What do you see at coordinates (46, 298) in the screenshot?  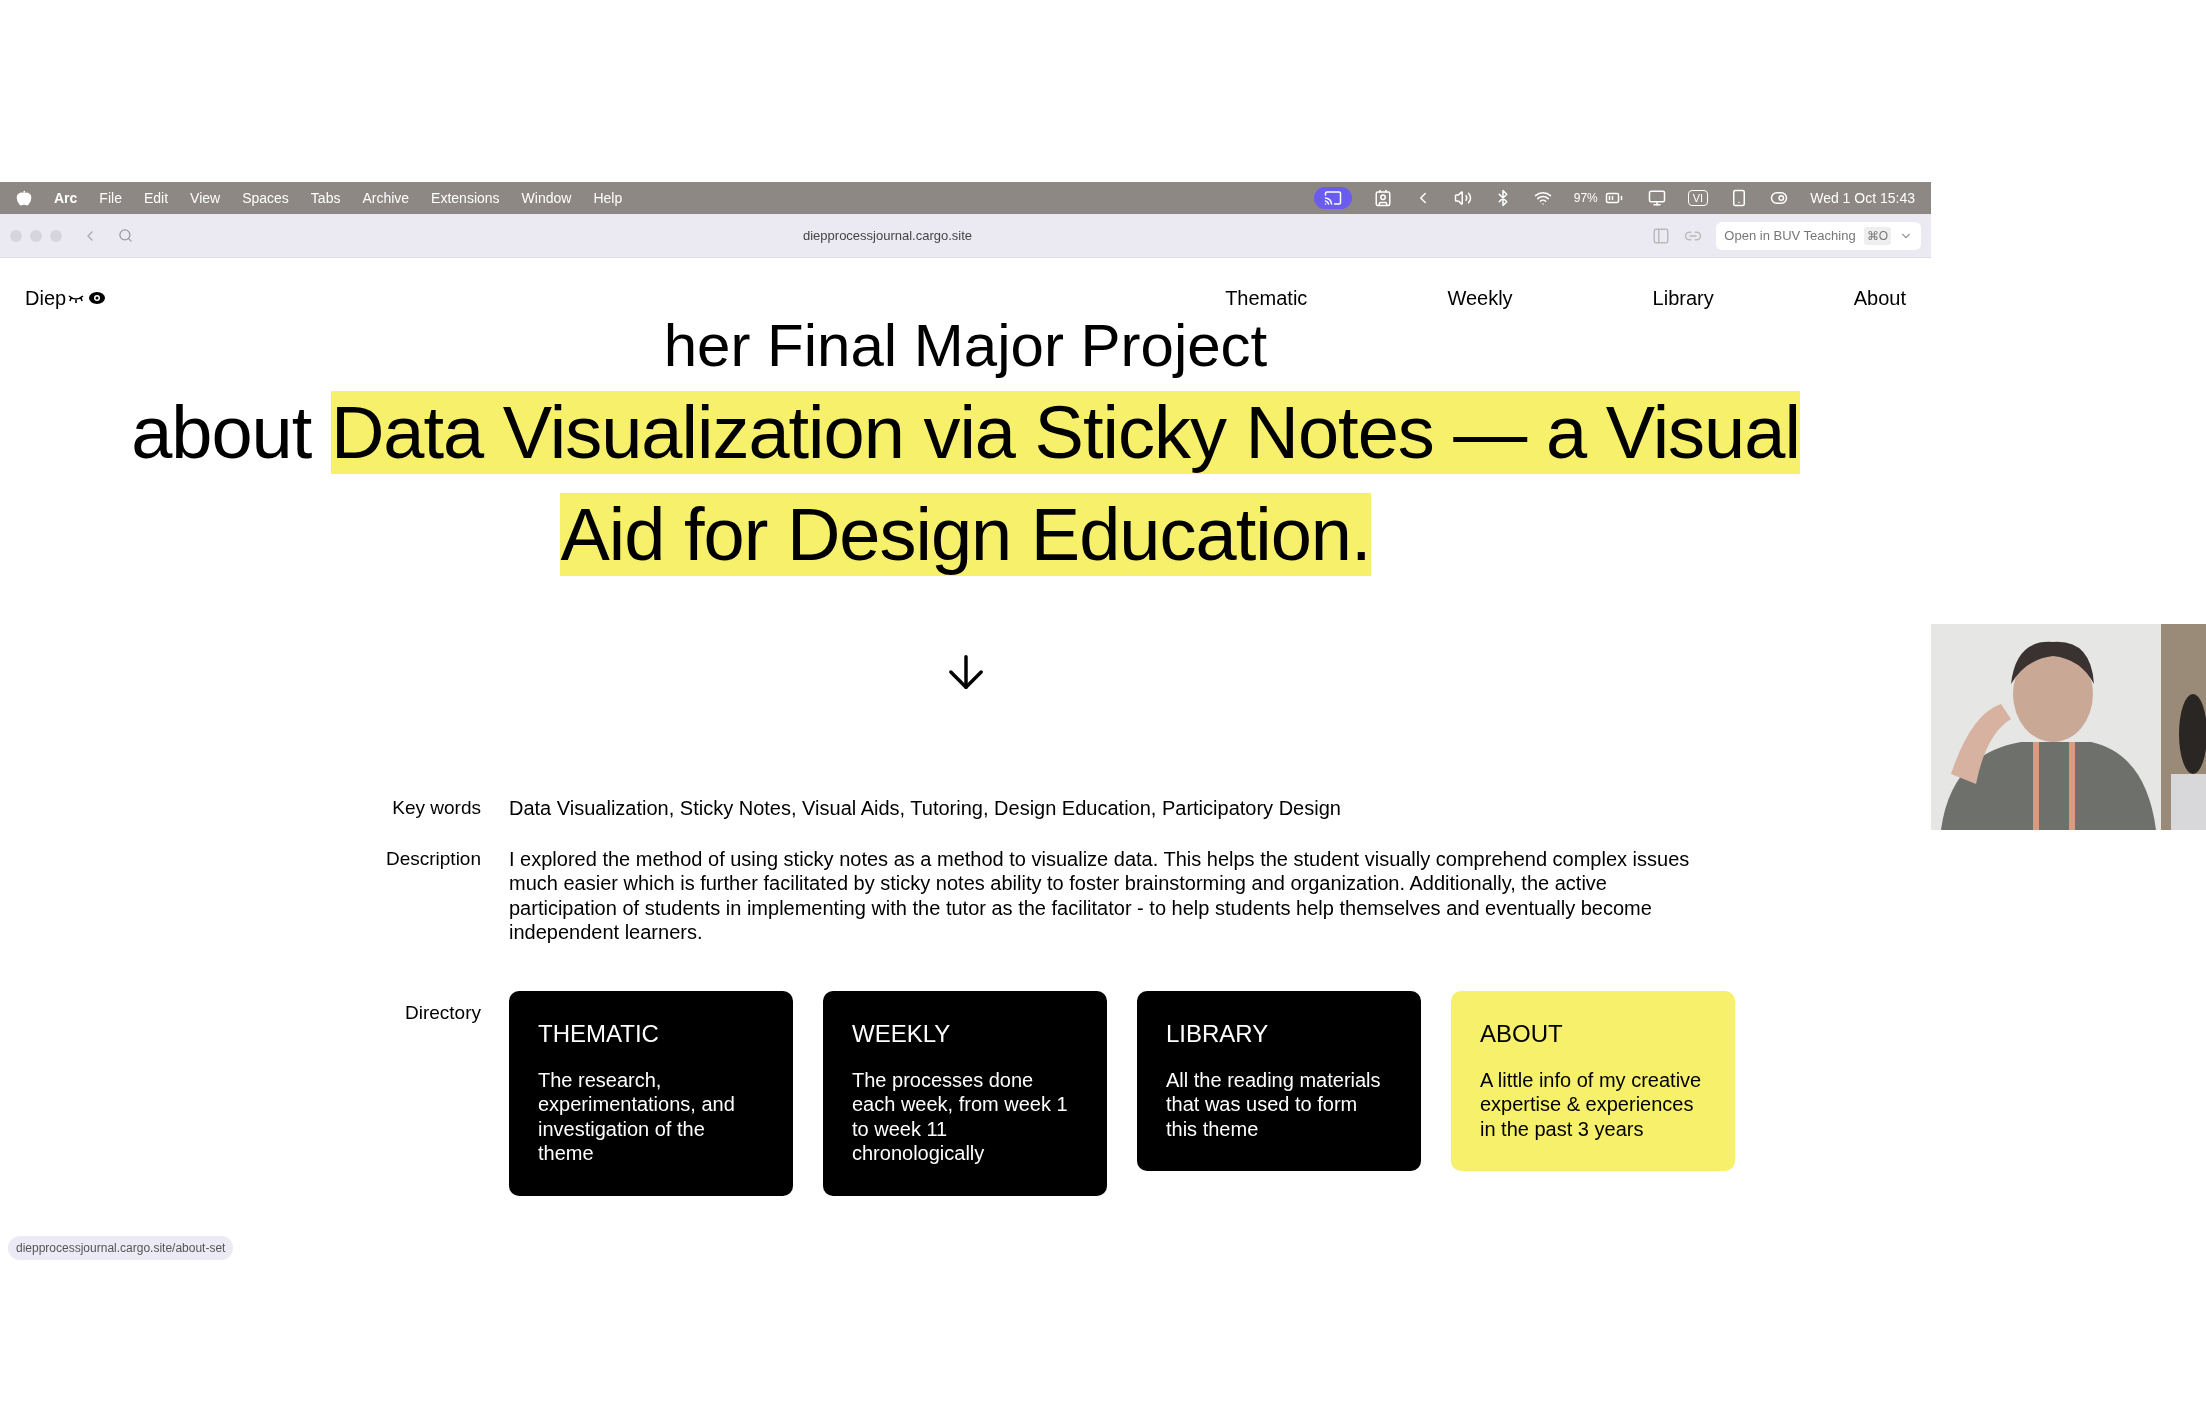 I see `site-logo: Diep` at bounding box center [46, 298].